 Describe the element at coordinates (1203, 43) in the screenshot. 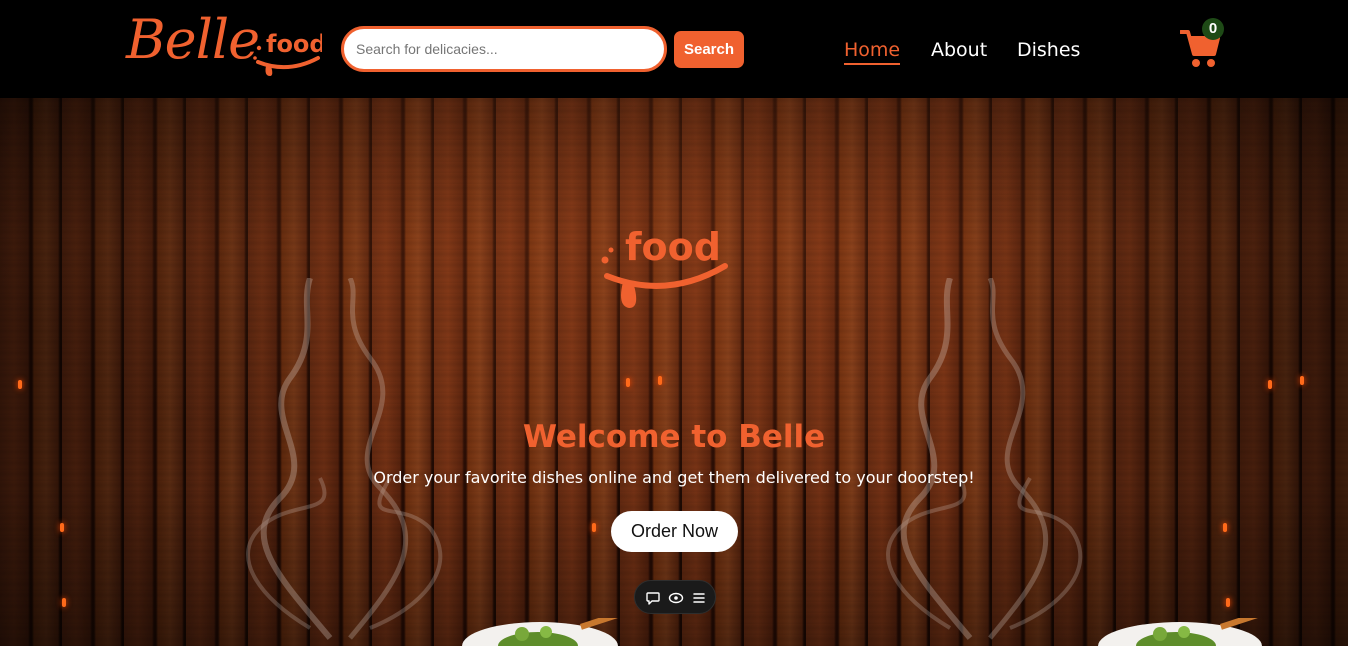

I see `cart-button: 0` at that location.